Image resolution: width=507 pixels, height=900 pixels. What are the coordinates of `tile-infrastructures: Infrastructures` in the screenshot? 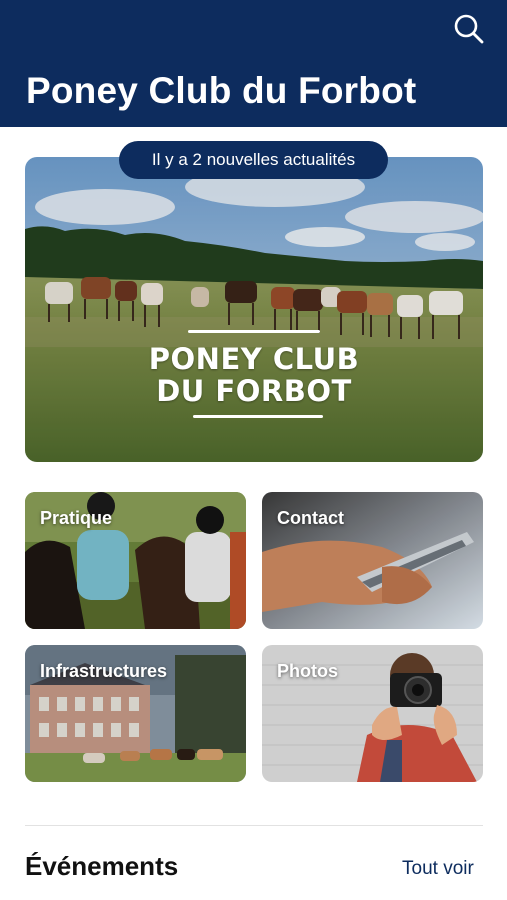 It's located at (135, 713).